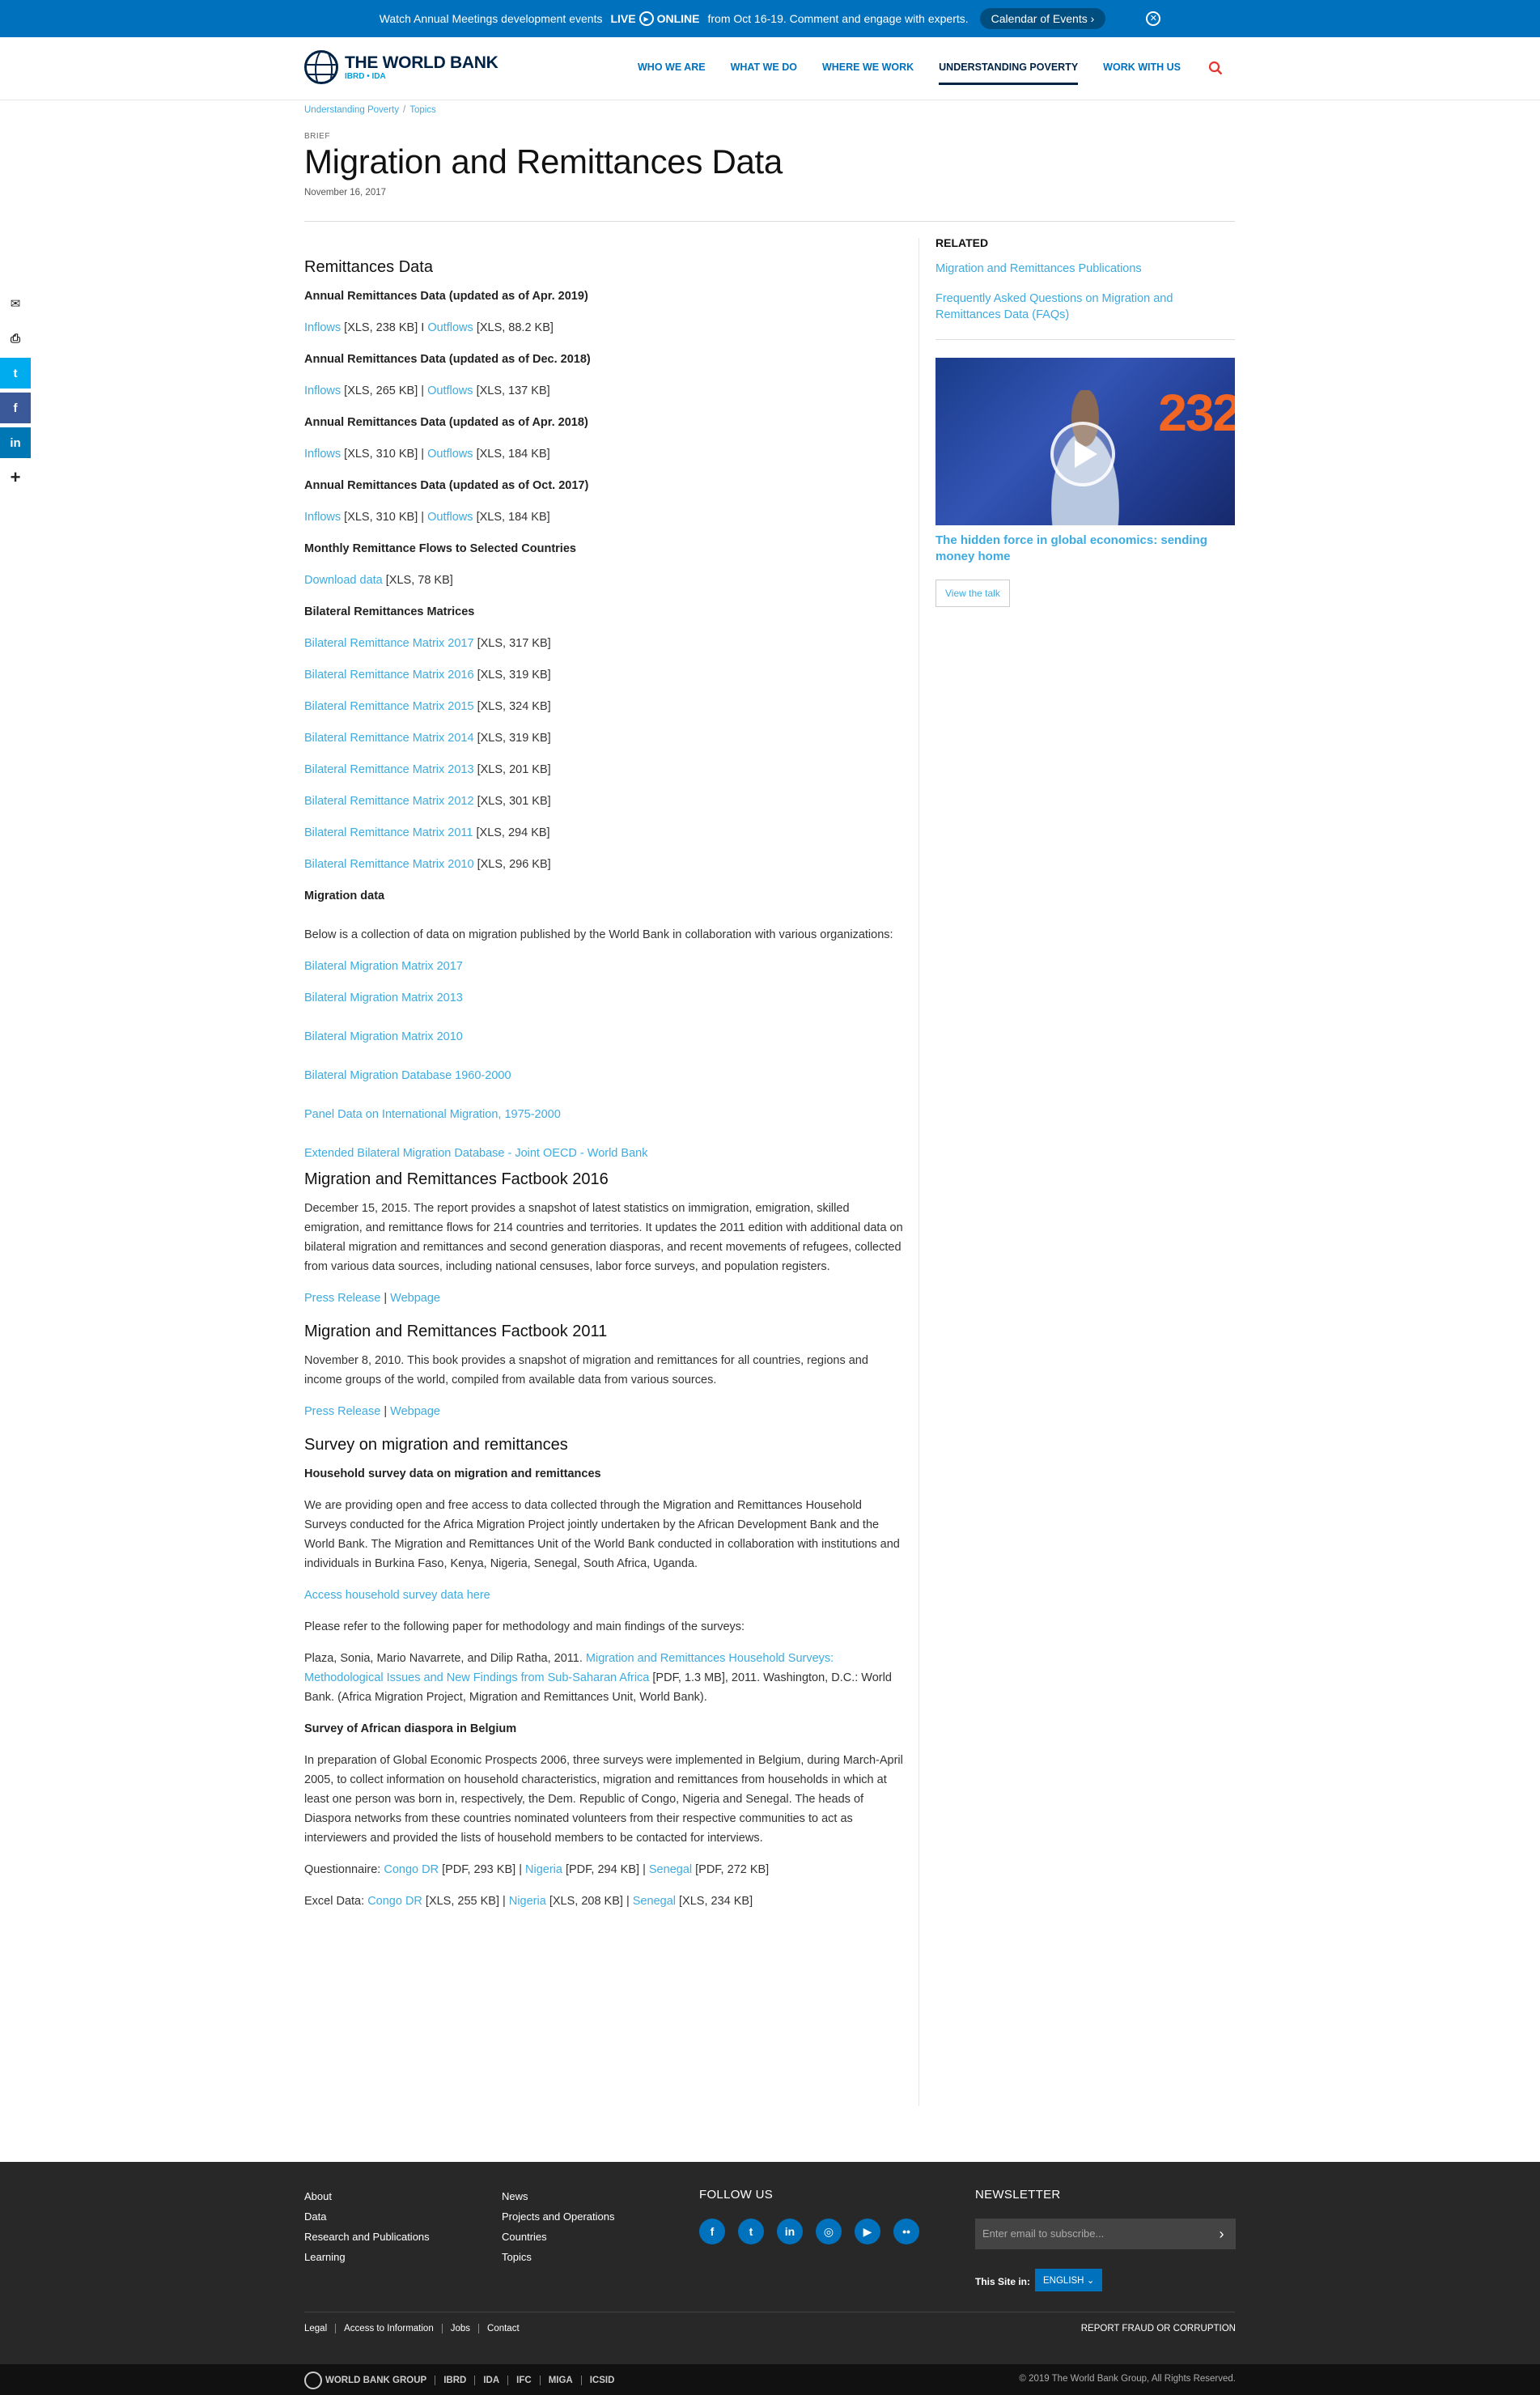 This screenshot has height=2395, width=1540. What do you see at coordinates (389, 738) in the screenshot?
I see `matrix-link: Bilateral Remittance Matrix 2014` at bounding box center [389, 738].